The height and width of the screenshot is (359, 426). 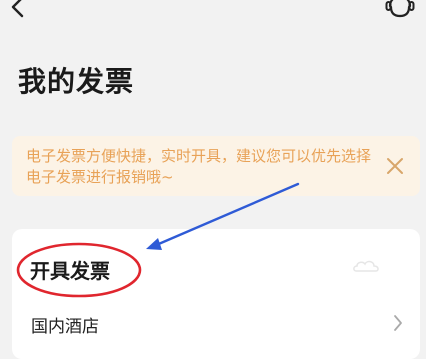 What do you see at coordinates (366, 266) in the screenshot?
I see `decorative-cloud-icon` at bounding box center [366, 266].